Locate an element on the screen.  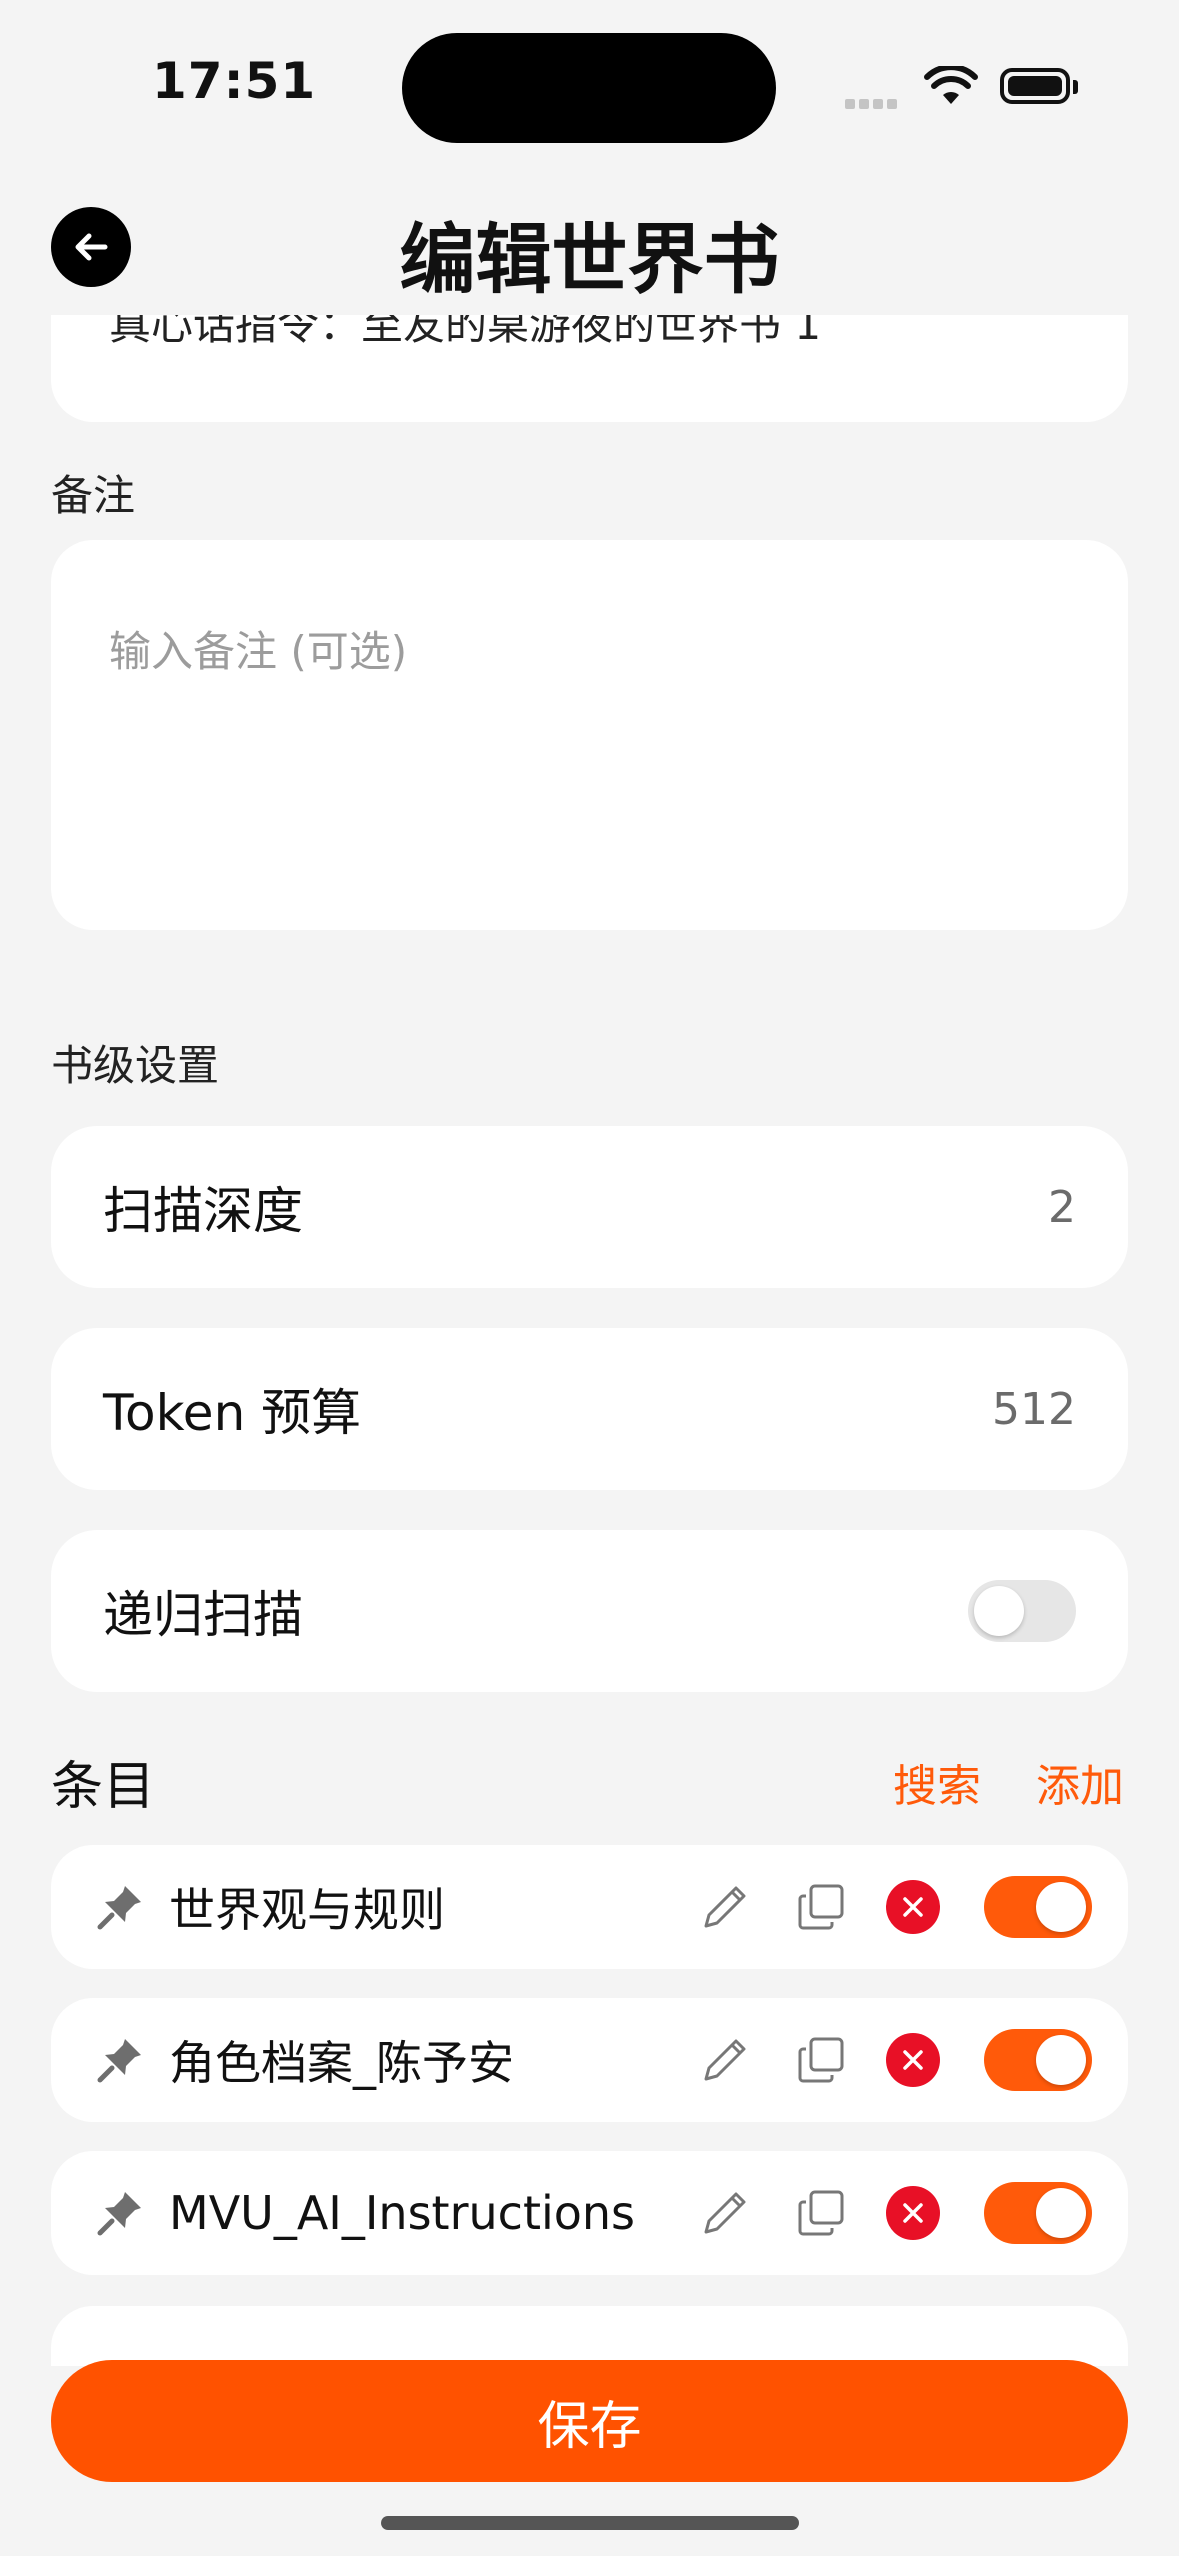
recursive-scan-label: 递归扫描 is located at coordinates (203, 1615).